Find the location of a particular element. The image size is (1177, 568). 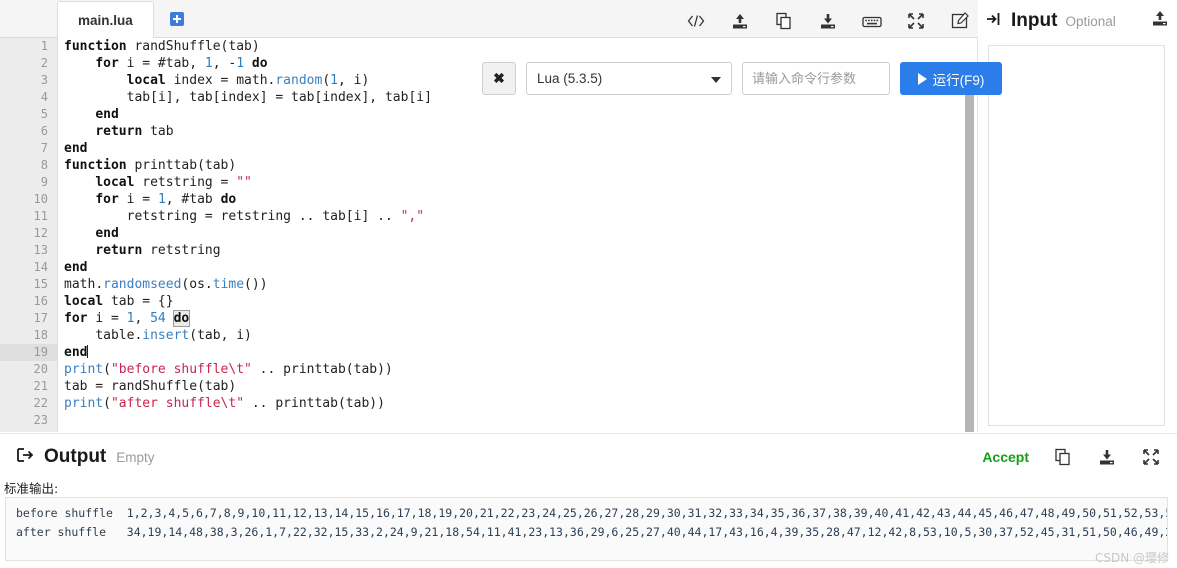

code-line: local retstring = "" is located at coordinates (520, 182).